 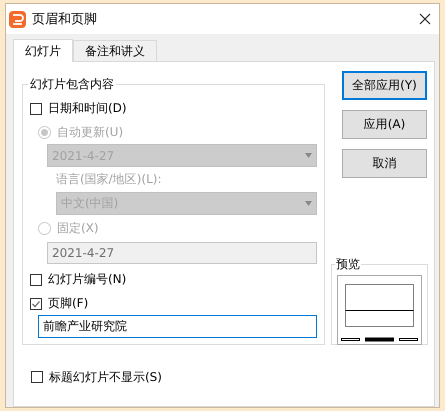 I want to click on radio-label: 固定(X), so click(x=78, y=228).